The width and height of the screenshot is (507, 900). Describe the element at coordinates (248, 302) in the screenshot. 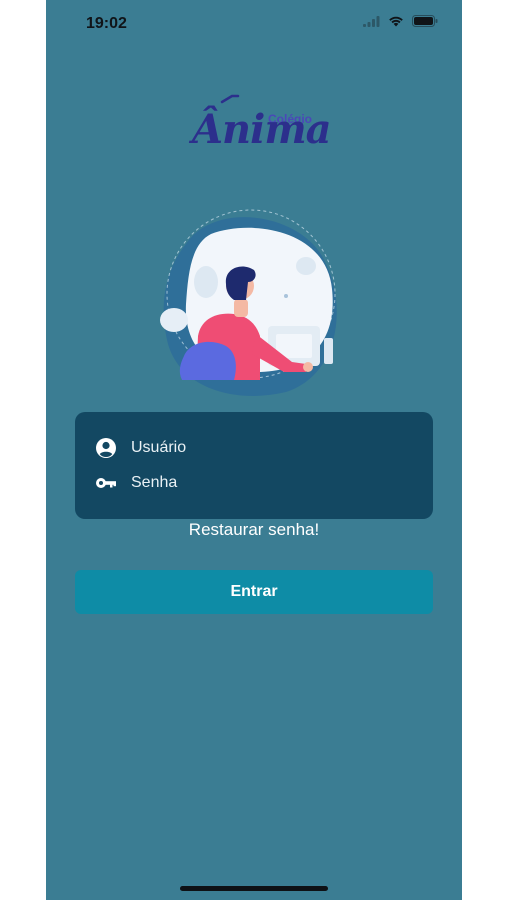

I see `student-laptop-illustration` at that location.